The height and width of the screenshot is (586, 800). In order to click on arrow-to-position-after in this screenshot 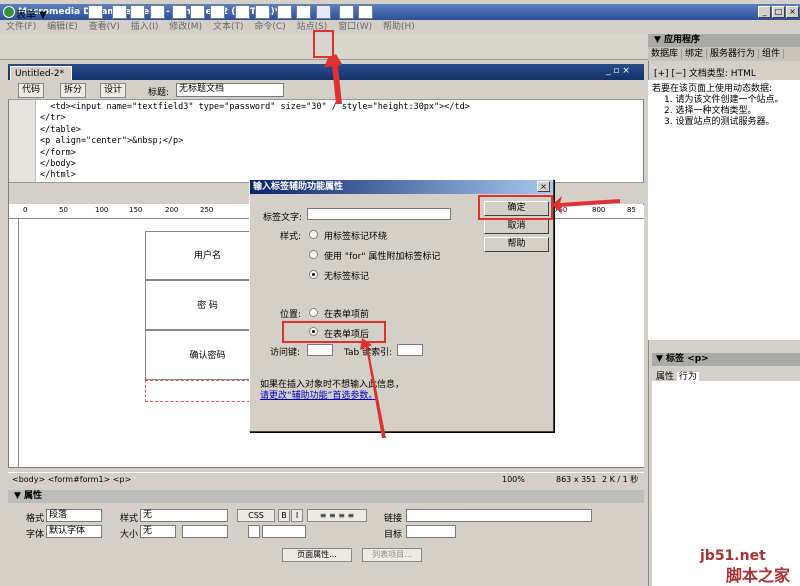, I will do `click(373, 388)`.